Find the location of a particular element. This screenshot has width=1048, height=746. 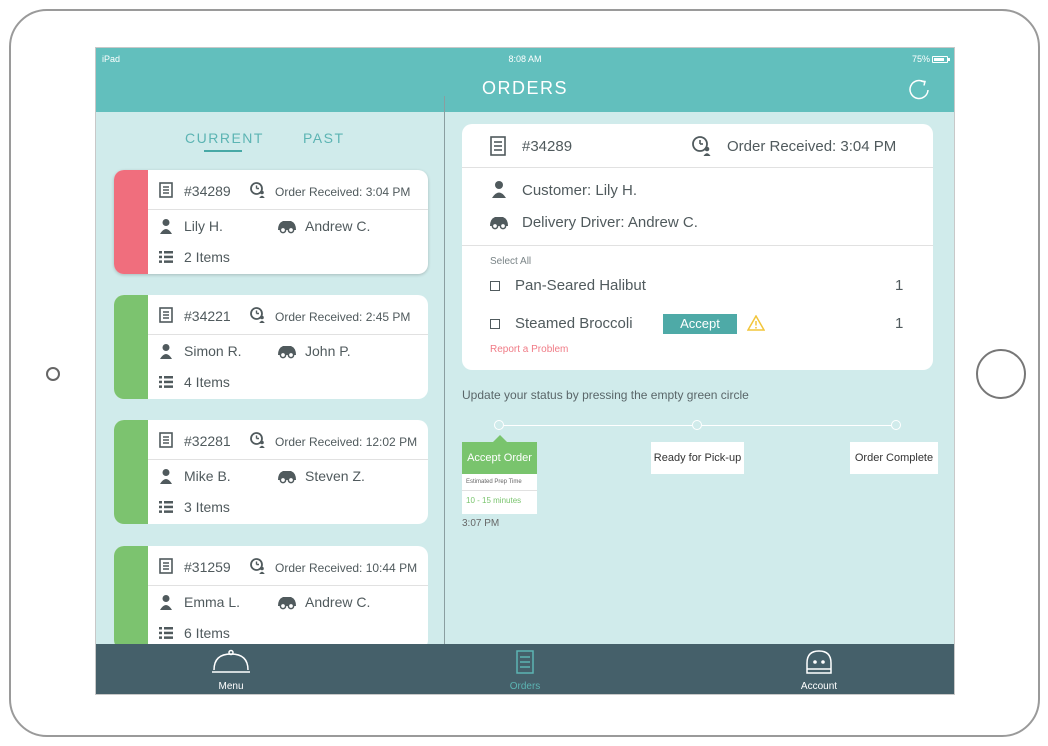

tabbar-menu: Menu is located at coordinates (231, 669).